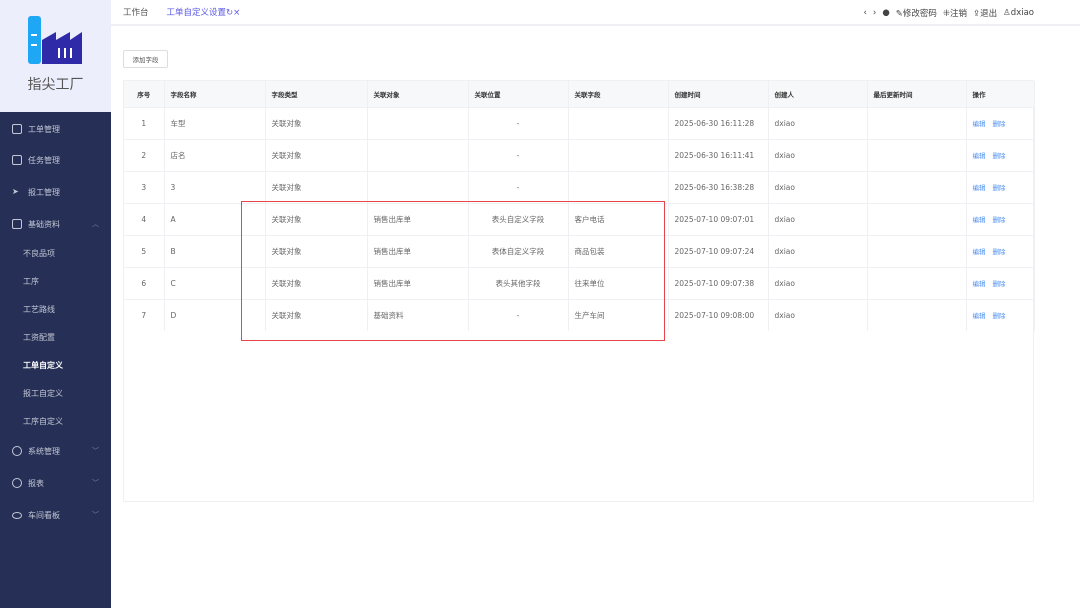  Describe the element at coordinates (718, 122) in the screenshot. I see `table-cell: 2025-06-30 16:11:28` at that location.